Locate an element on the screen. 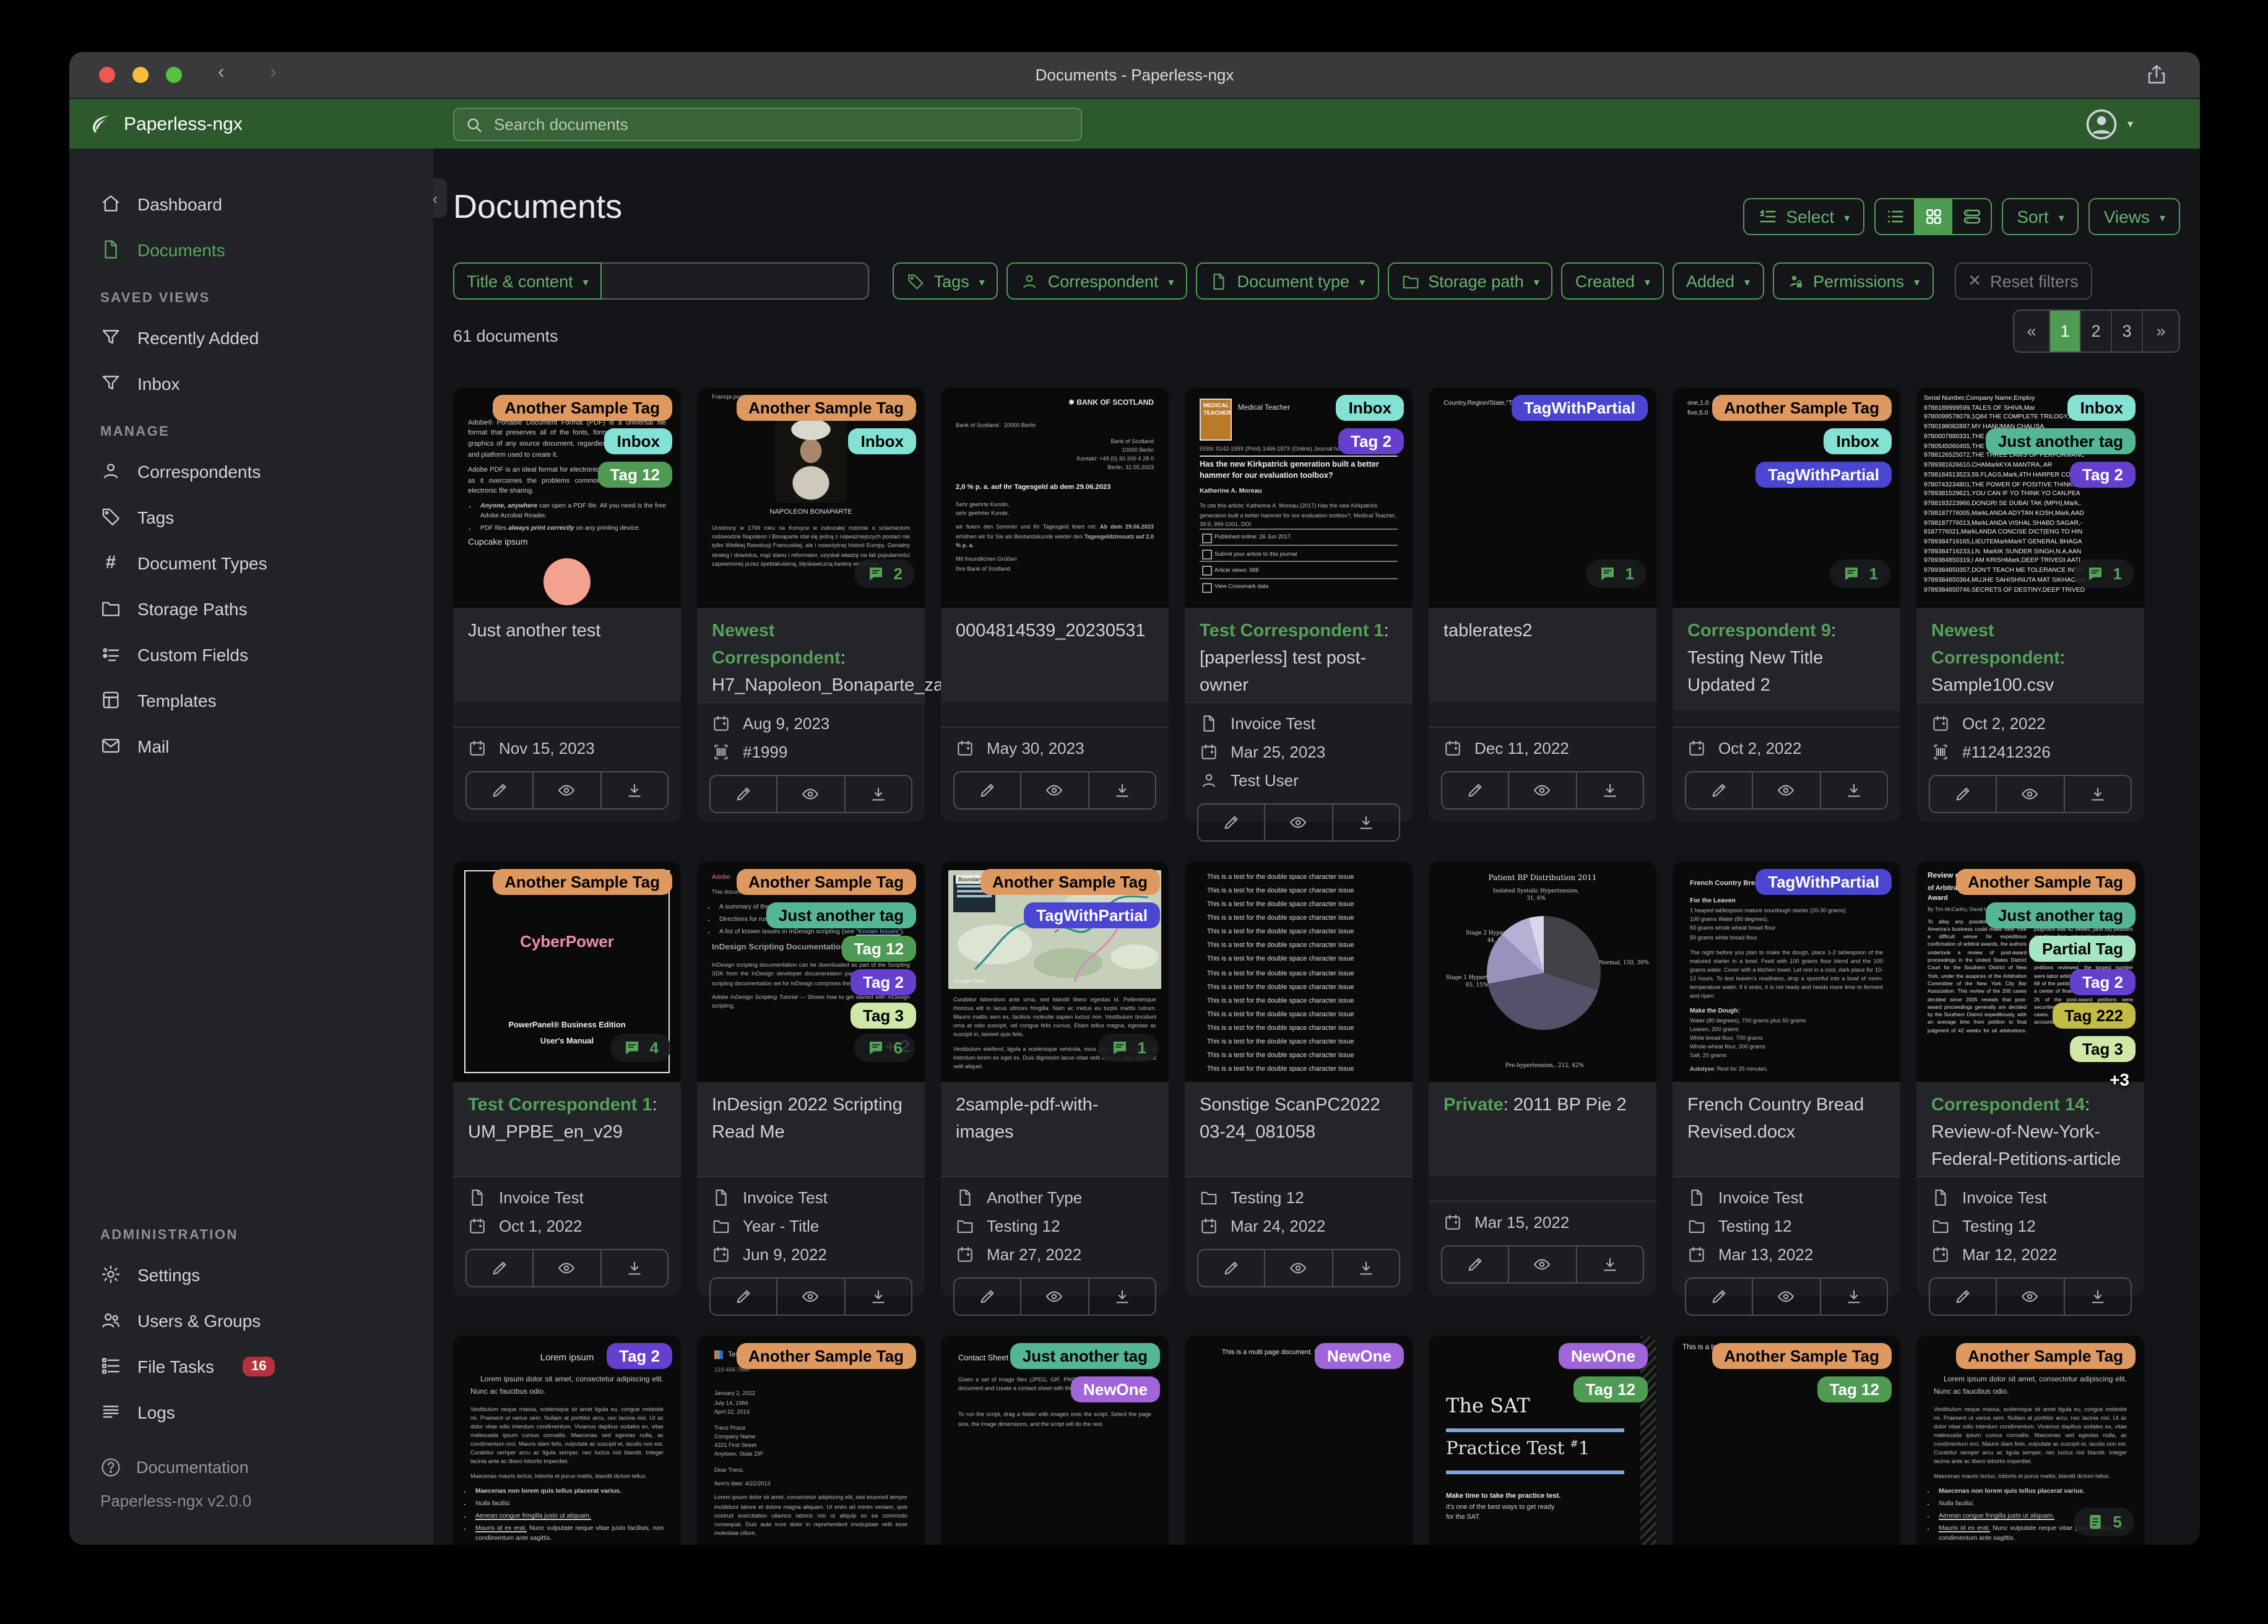 Image resolution: width=2268 pixels, height=1624 pixels. permissions-filter-button: Permissions ▾ is located at coordinates (1853, 281).